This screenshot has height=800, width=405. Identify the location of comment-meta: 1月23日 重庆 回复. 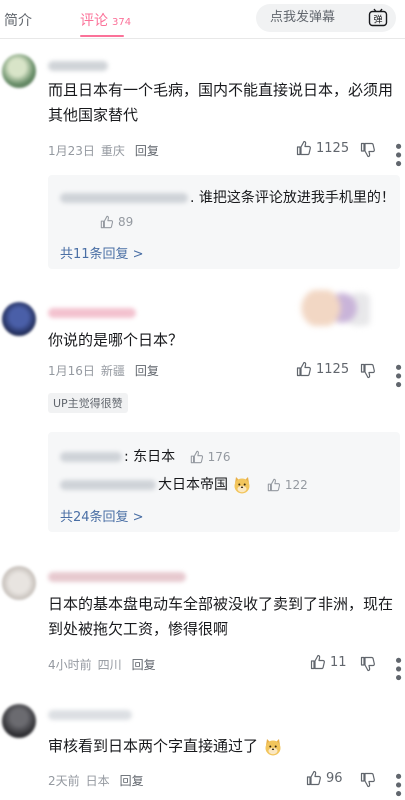
(106, 150).